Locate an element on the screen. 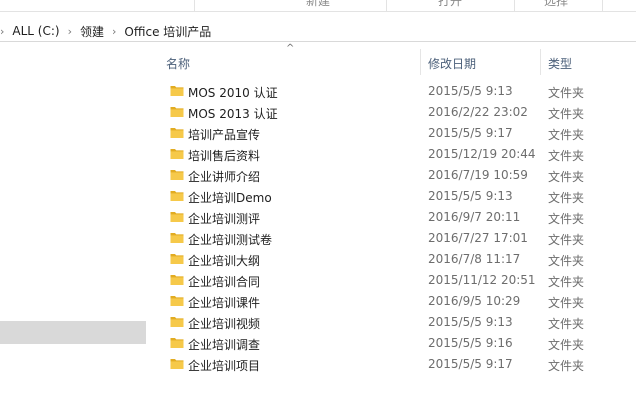 This screenshot has height=395, width=636. file-date-modified: 2016/7/27 17:01 is located at coordinates (478, 238).